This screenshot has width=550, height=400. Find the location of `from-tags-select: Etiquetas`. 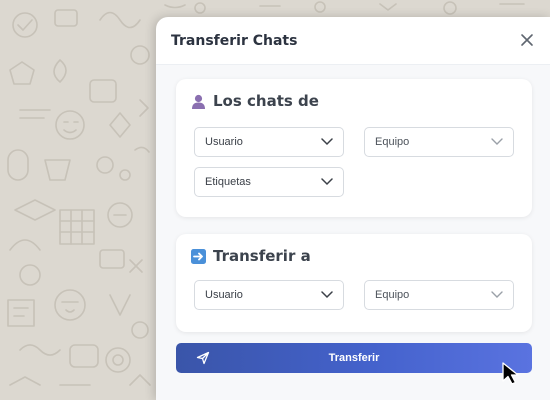

from-tags-select: Etiquetas is located at coordinates (269, 182).